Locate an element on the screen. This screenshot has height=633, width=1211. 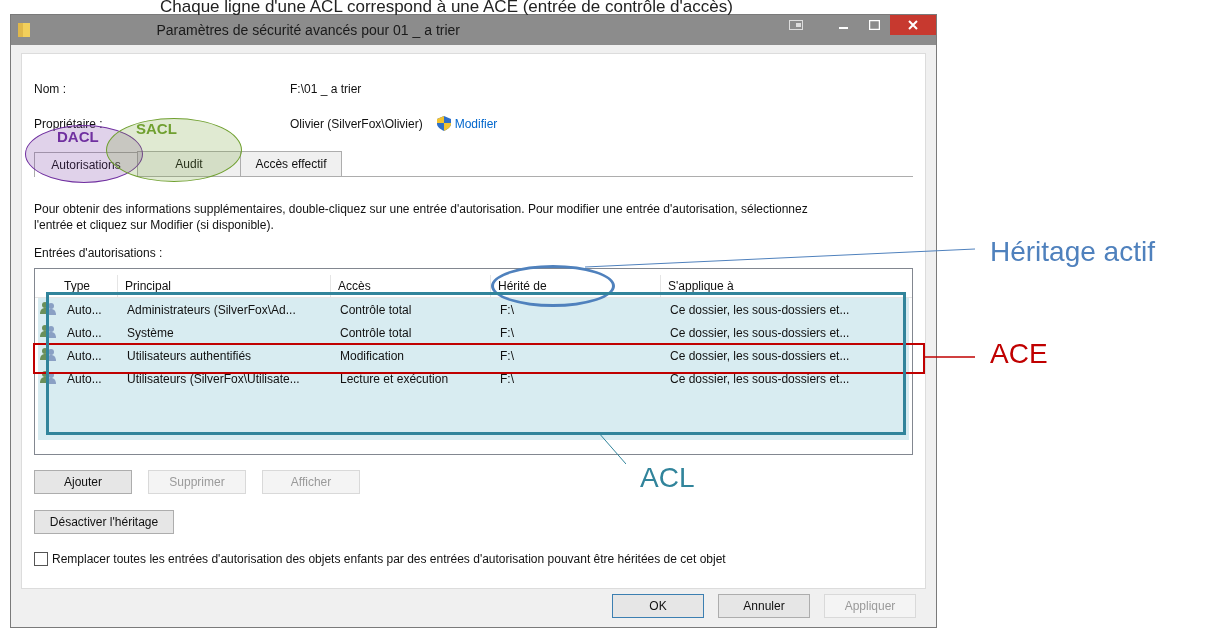
disable-inheritance-button: Désactiver l'héritage is located at coordinates (104, 522).